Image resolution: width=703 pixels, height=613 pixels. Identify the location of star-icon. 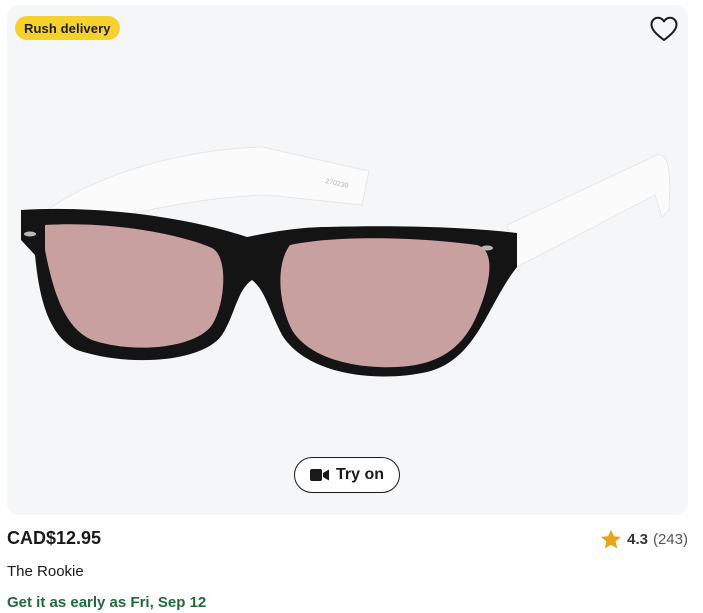
(611, 539).